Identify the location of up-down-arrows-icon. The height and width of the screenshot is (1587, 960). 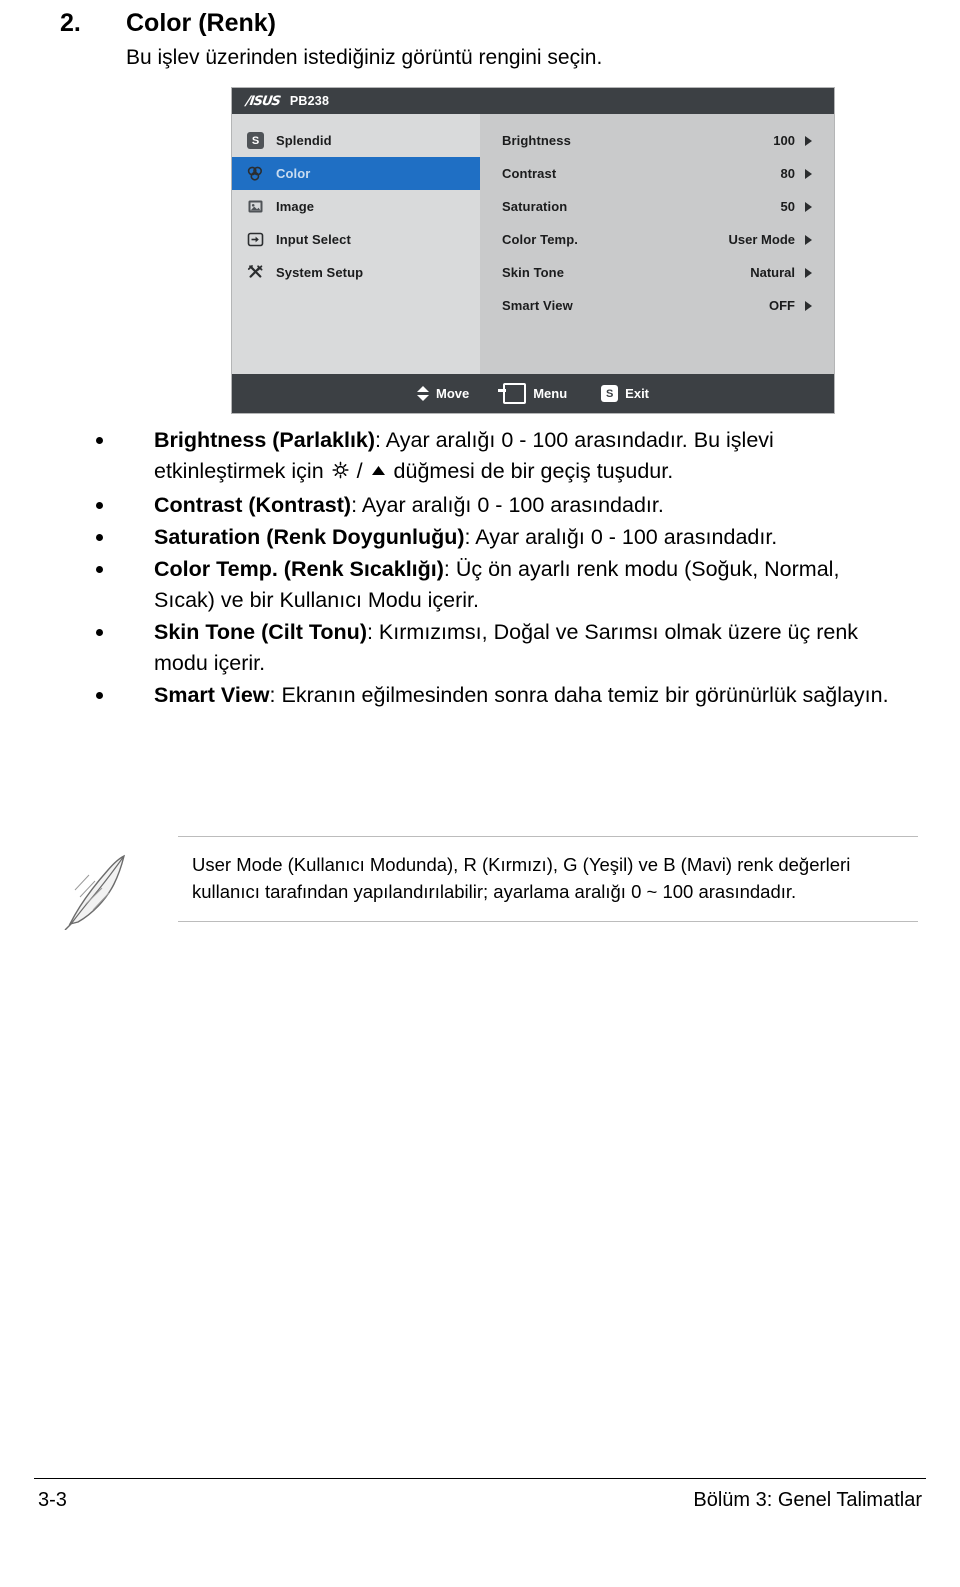
(422, 393).